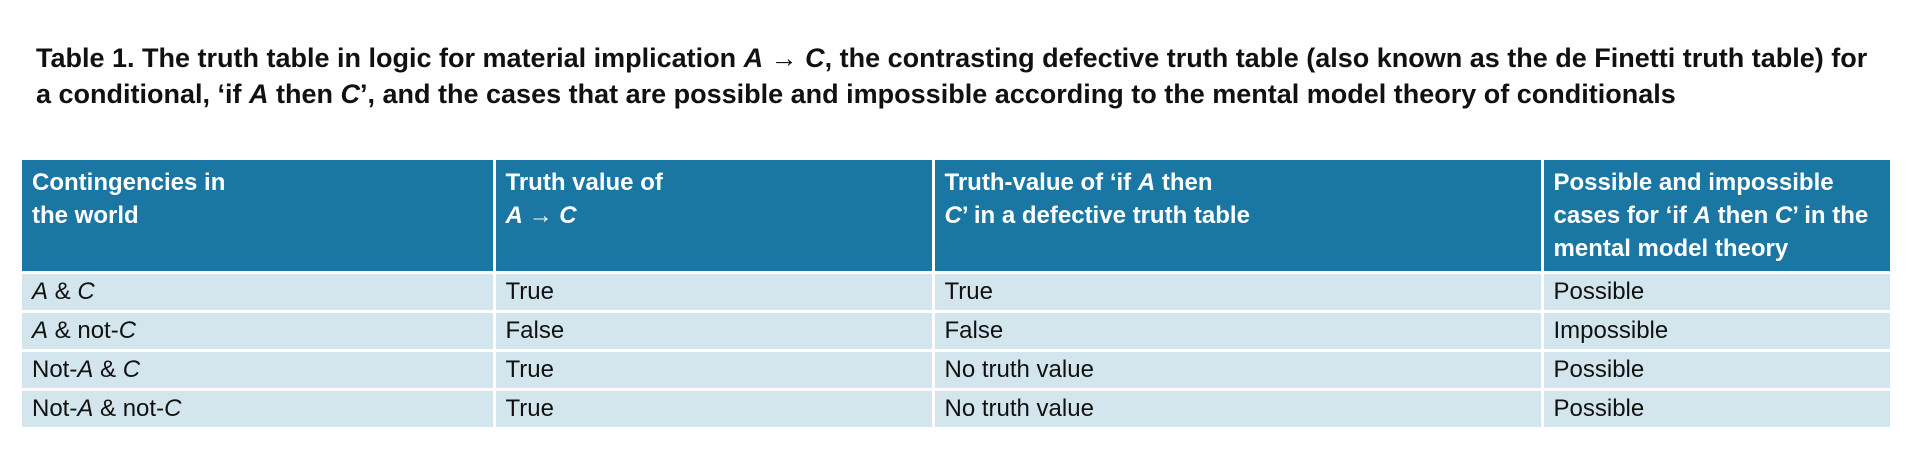 Image resolution: width=1910 pixels, height=456 pixels. Describe the element at coordinates (259, 408) in the screenshot. I see `cell-contingency: Not-A & not-C` at that location.